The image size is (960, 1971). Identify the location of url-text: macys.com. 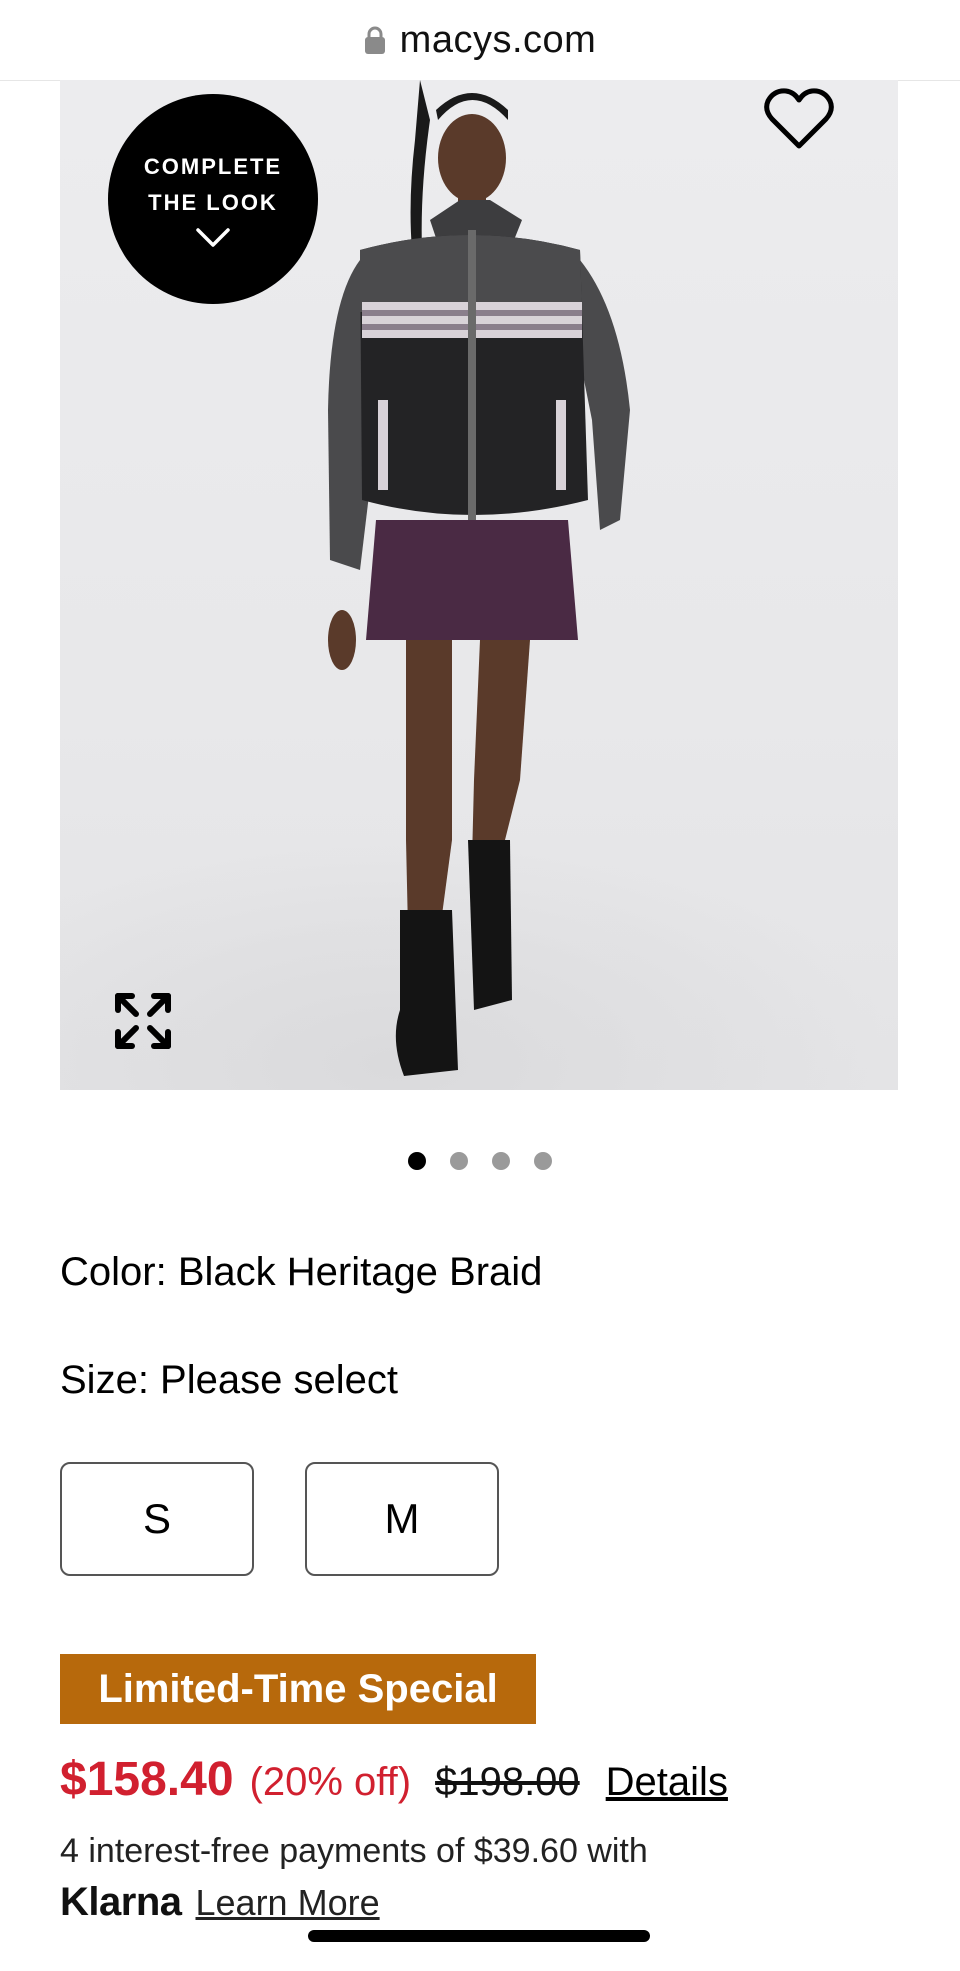
(498, 39).